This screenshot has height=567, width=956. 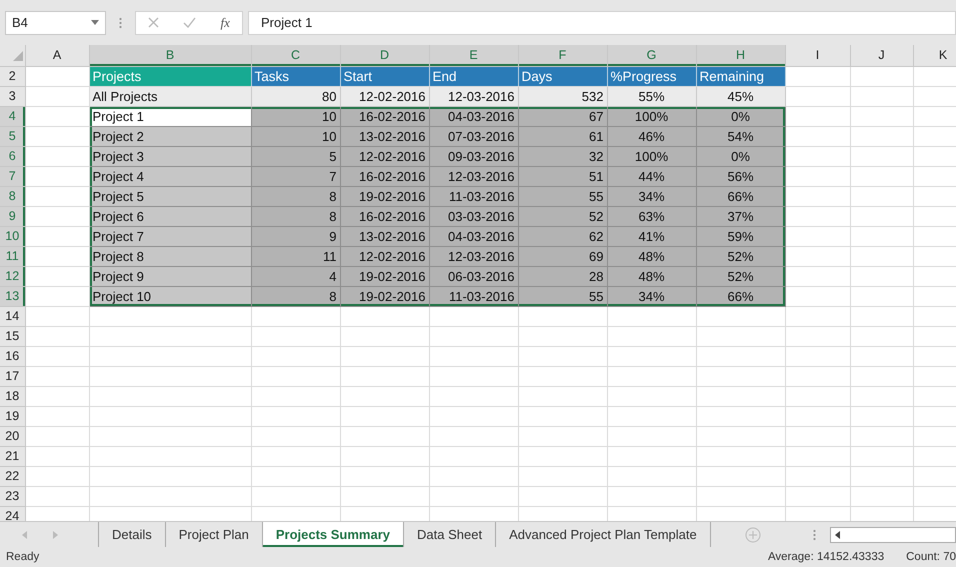 What do you see at coordinates (12, 496) in the screenshot?
I see `row-header: 23` at bounding box center [12, 496].